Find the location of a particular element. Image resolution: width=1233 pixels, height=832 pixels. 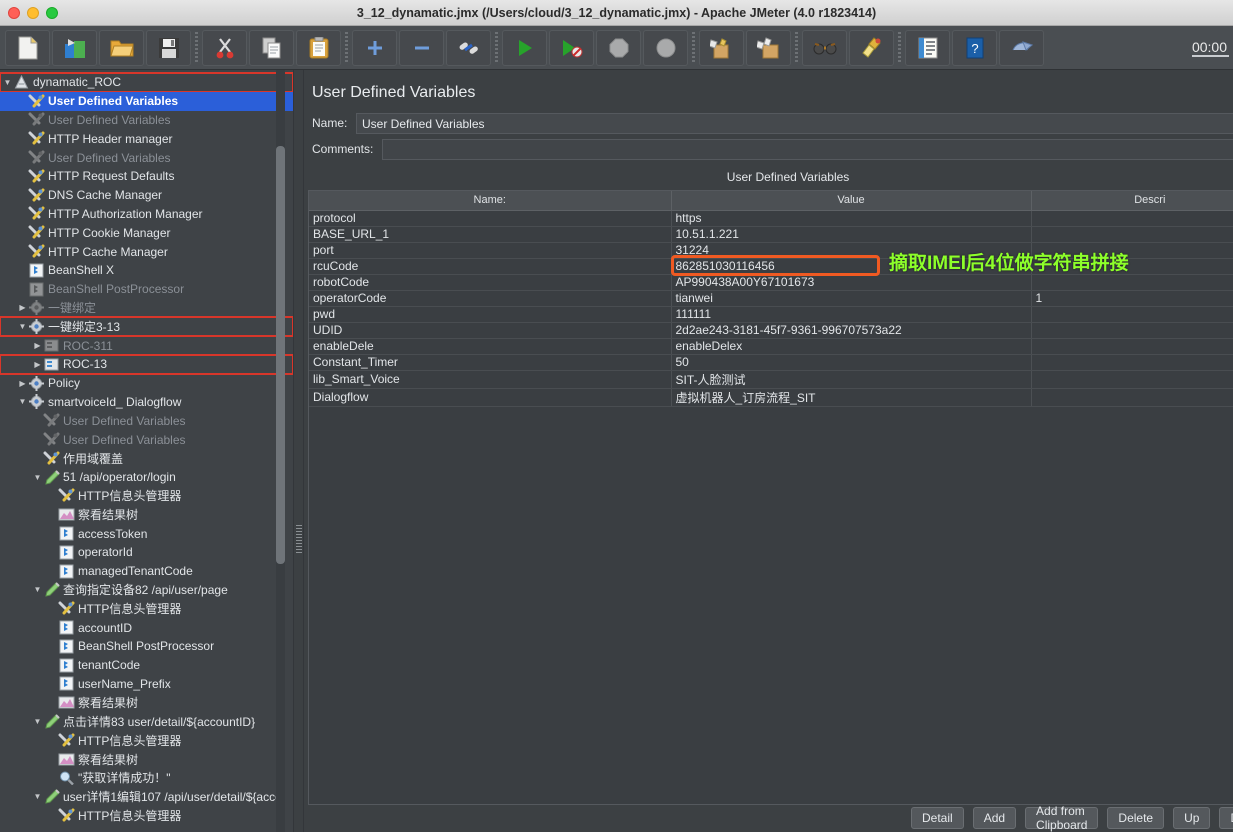

tree-node: HTTP Cache Manager is located at coordinates (146, 251).